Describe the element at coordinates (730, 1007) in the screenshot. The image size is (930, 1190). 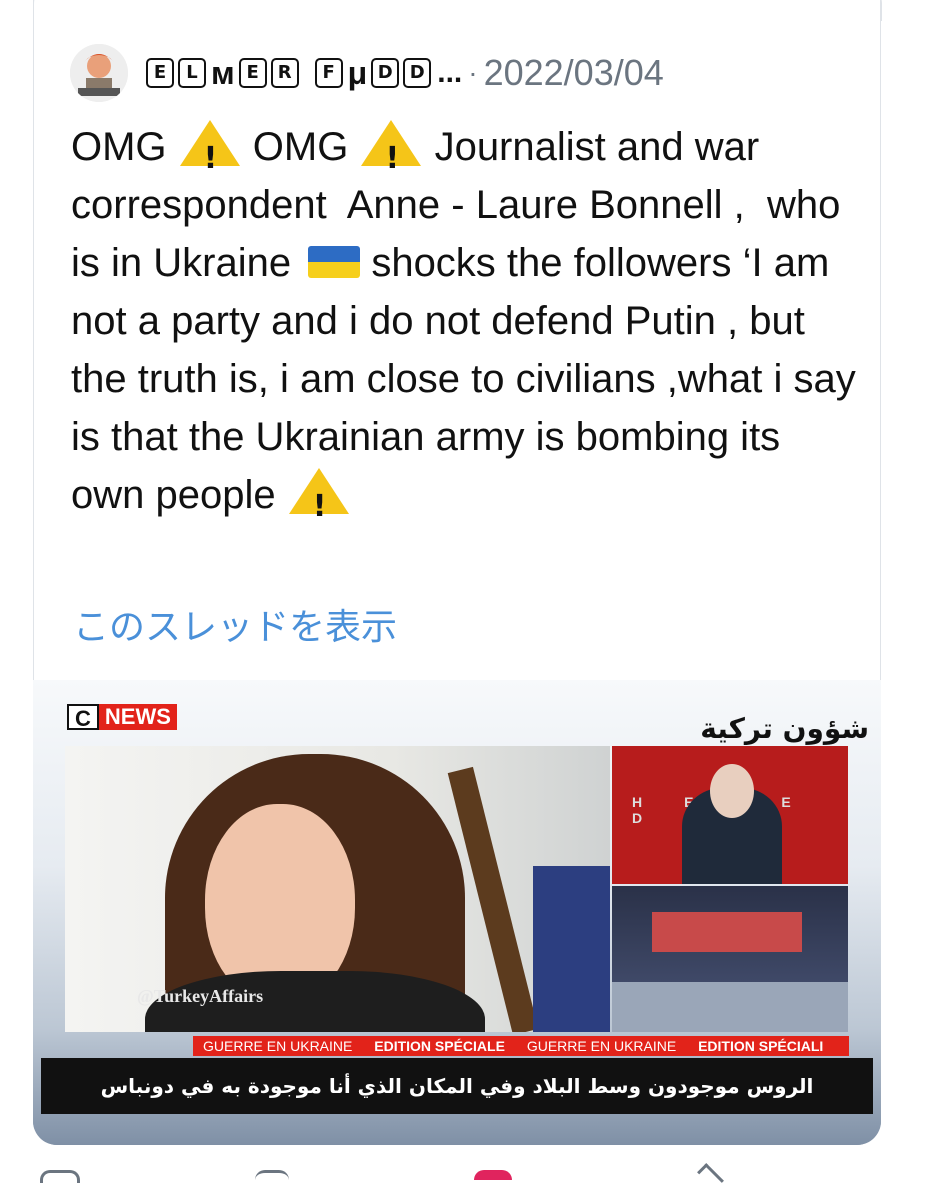
I see `studio-desk` at that location.